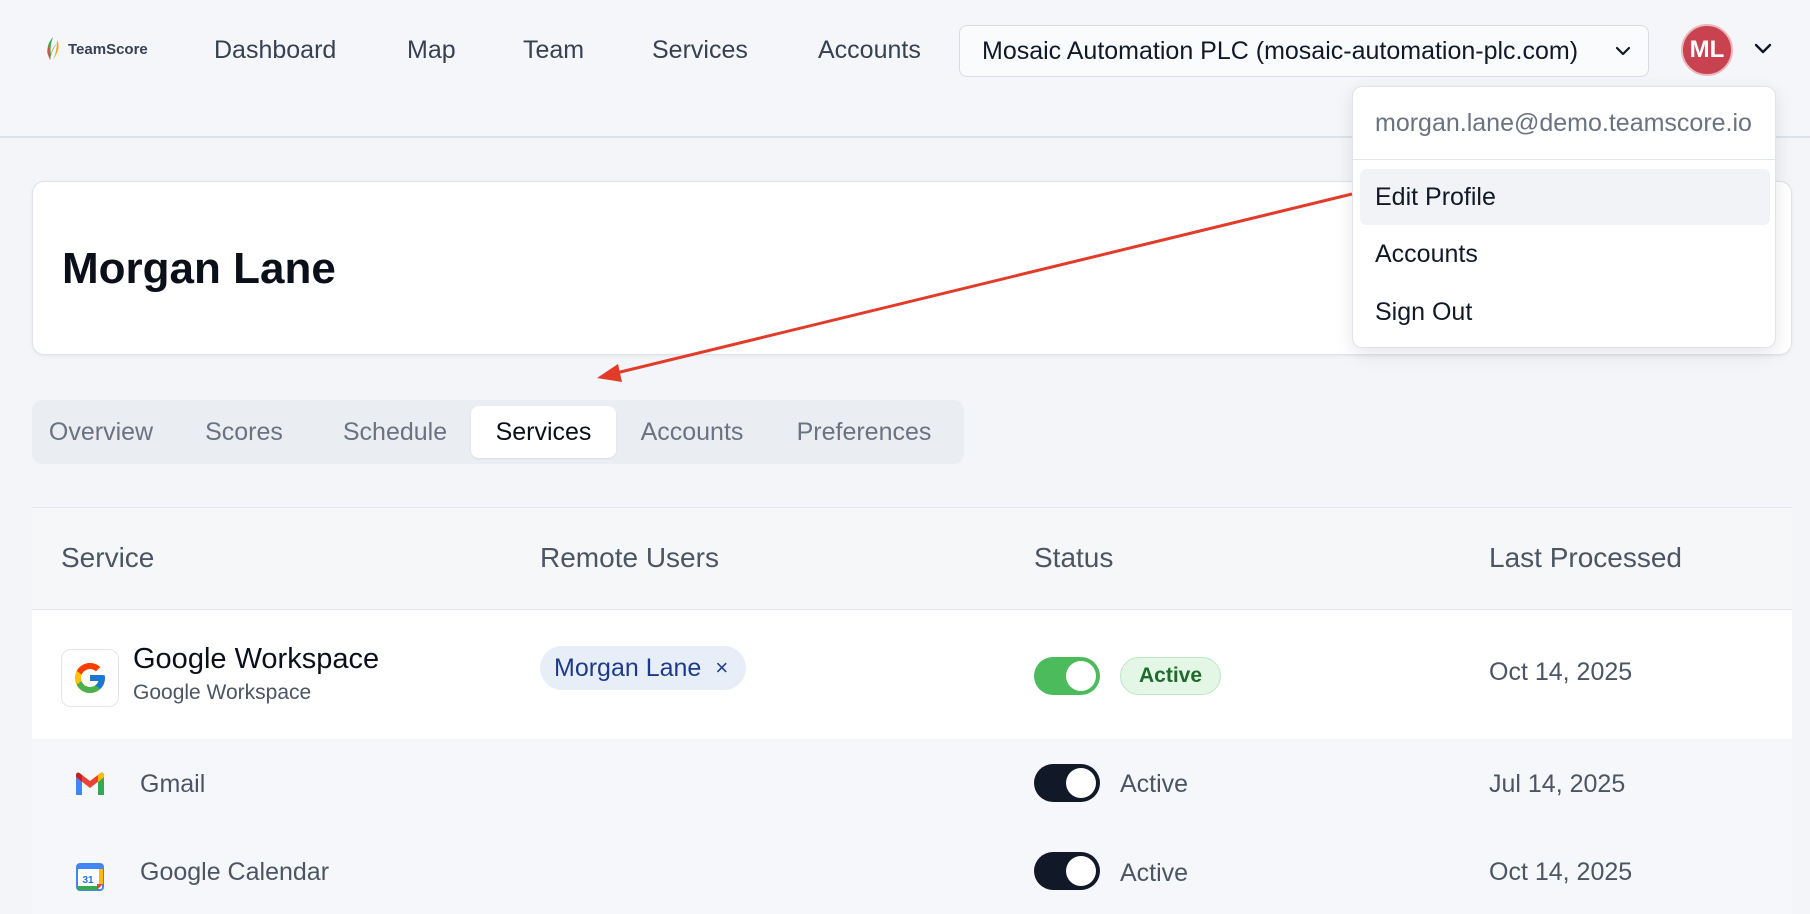 The height and width of the screenshot is (914, 1810). I want to click on teamscore-logo: TeamScore, so click(96, 49).